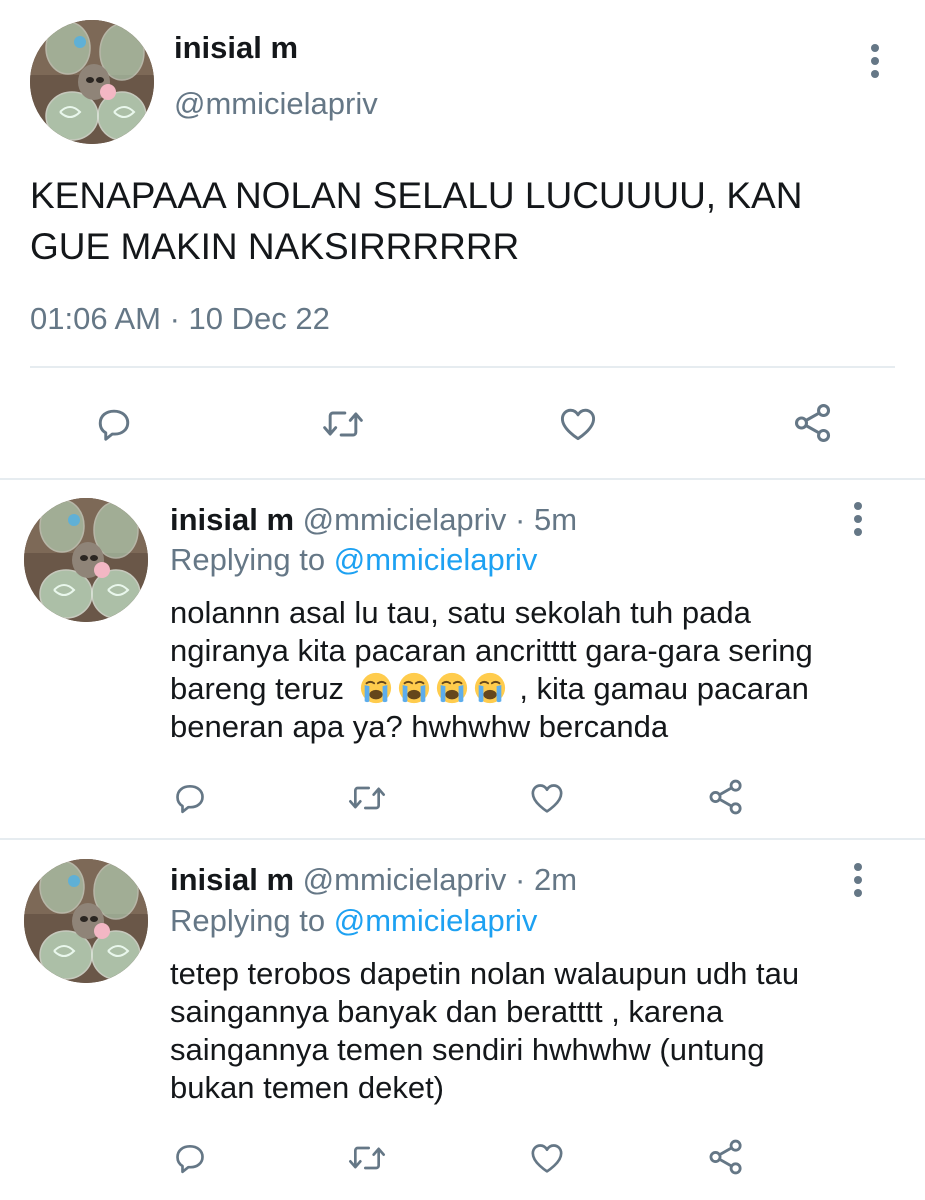 Image resolution: width=925 pixels, height=1200 pixels. What do you see at coordinates (416, 195) in the screenshot?
I see `tweet-text-line: KENAPAAA NOLAN SELALU LUCUUUU, KAN` at bounding box center [416, 195].